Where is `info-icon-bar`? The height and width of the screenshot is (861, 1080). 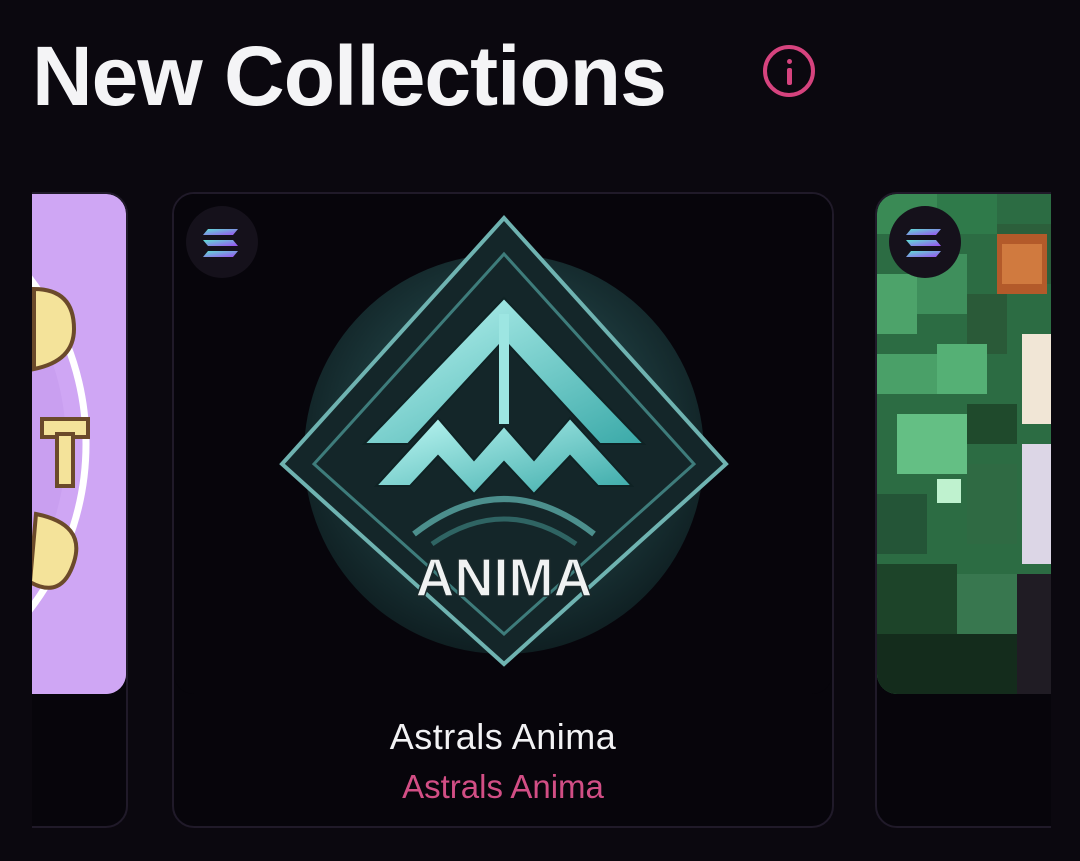
info-icon-bar is located at coordinates (789, 76).